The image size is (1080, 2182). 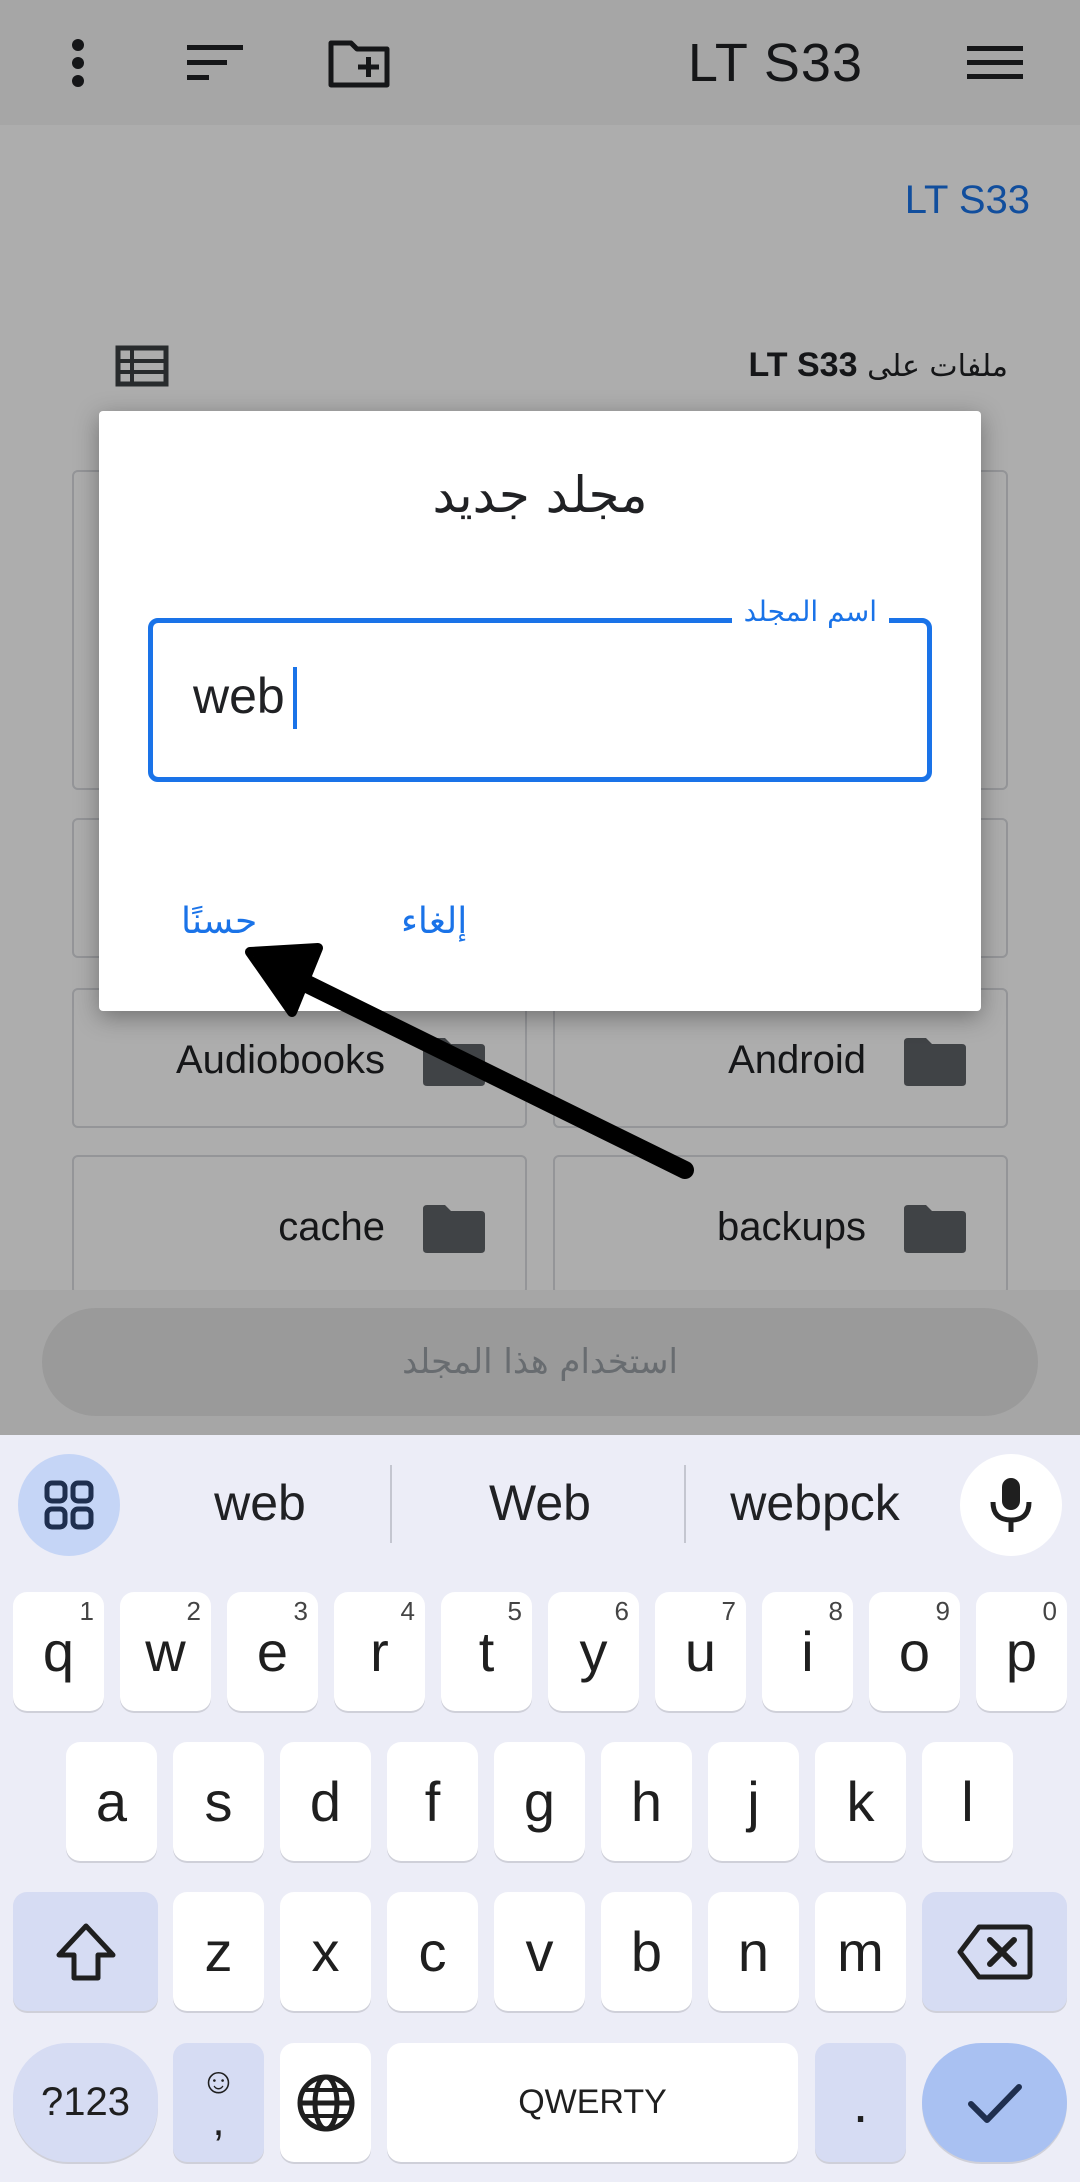 I want to click on key-hint: 7, so click(x=728, y=1611).